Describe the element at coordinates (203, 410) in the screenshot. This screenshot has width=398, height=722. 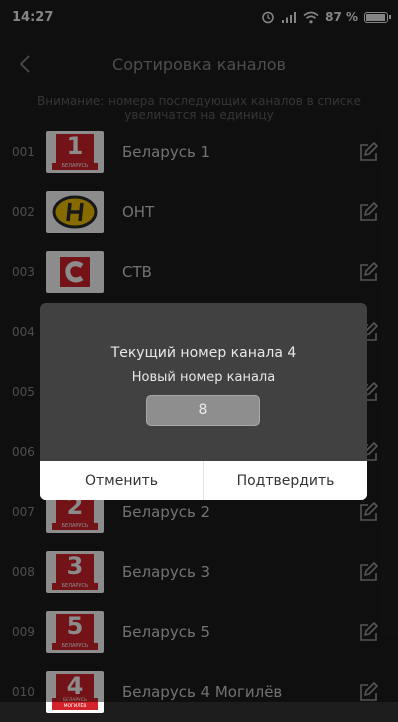
I see `new-channel-number-input: 8` at that location.